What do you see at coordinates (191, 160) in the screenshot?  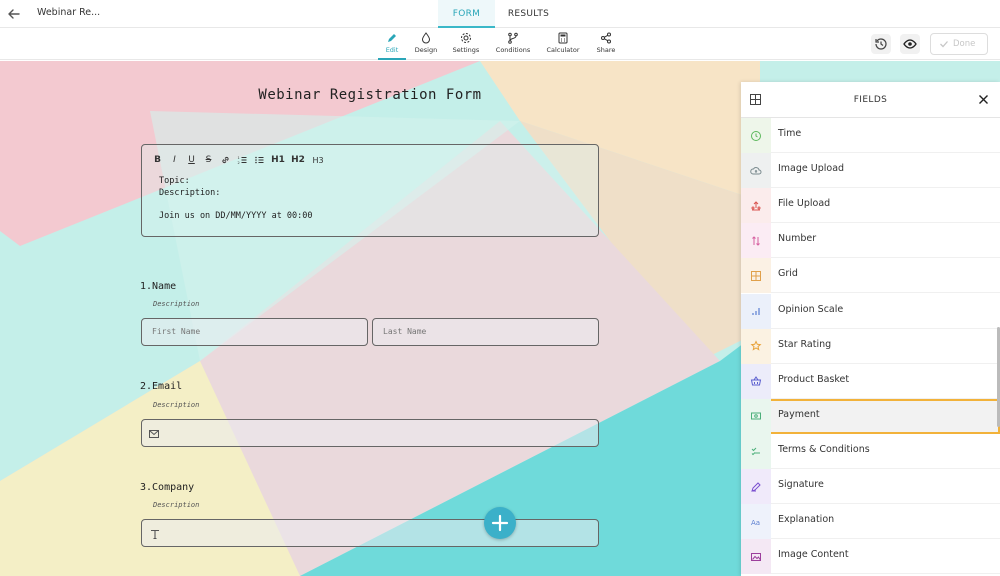 I see `underline-icon: U` at bounding box center [191, 160].